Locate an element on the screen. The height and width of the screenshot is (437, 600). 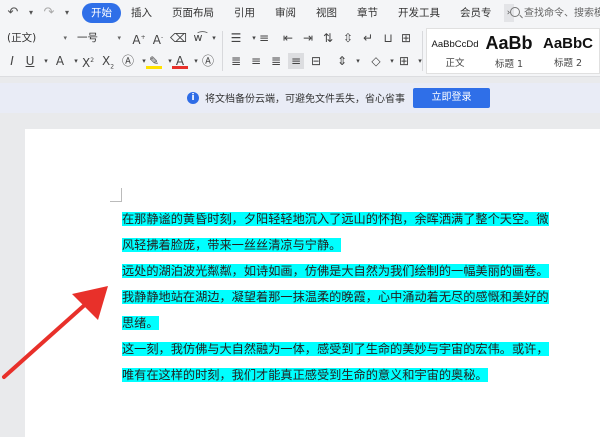
style-select: (正文) ▾ is located at coordinates (37, 38).